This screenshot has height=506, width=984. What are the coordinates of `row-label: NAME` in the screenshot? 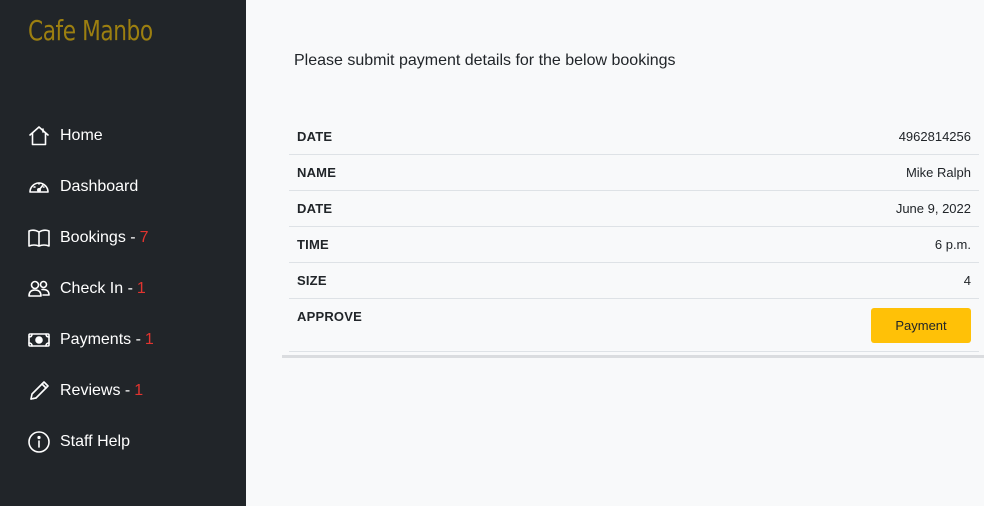 It's located at (317, 172).